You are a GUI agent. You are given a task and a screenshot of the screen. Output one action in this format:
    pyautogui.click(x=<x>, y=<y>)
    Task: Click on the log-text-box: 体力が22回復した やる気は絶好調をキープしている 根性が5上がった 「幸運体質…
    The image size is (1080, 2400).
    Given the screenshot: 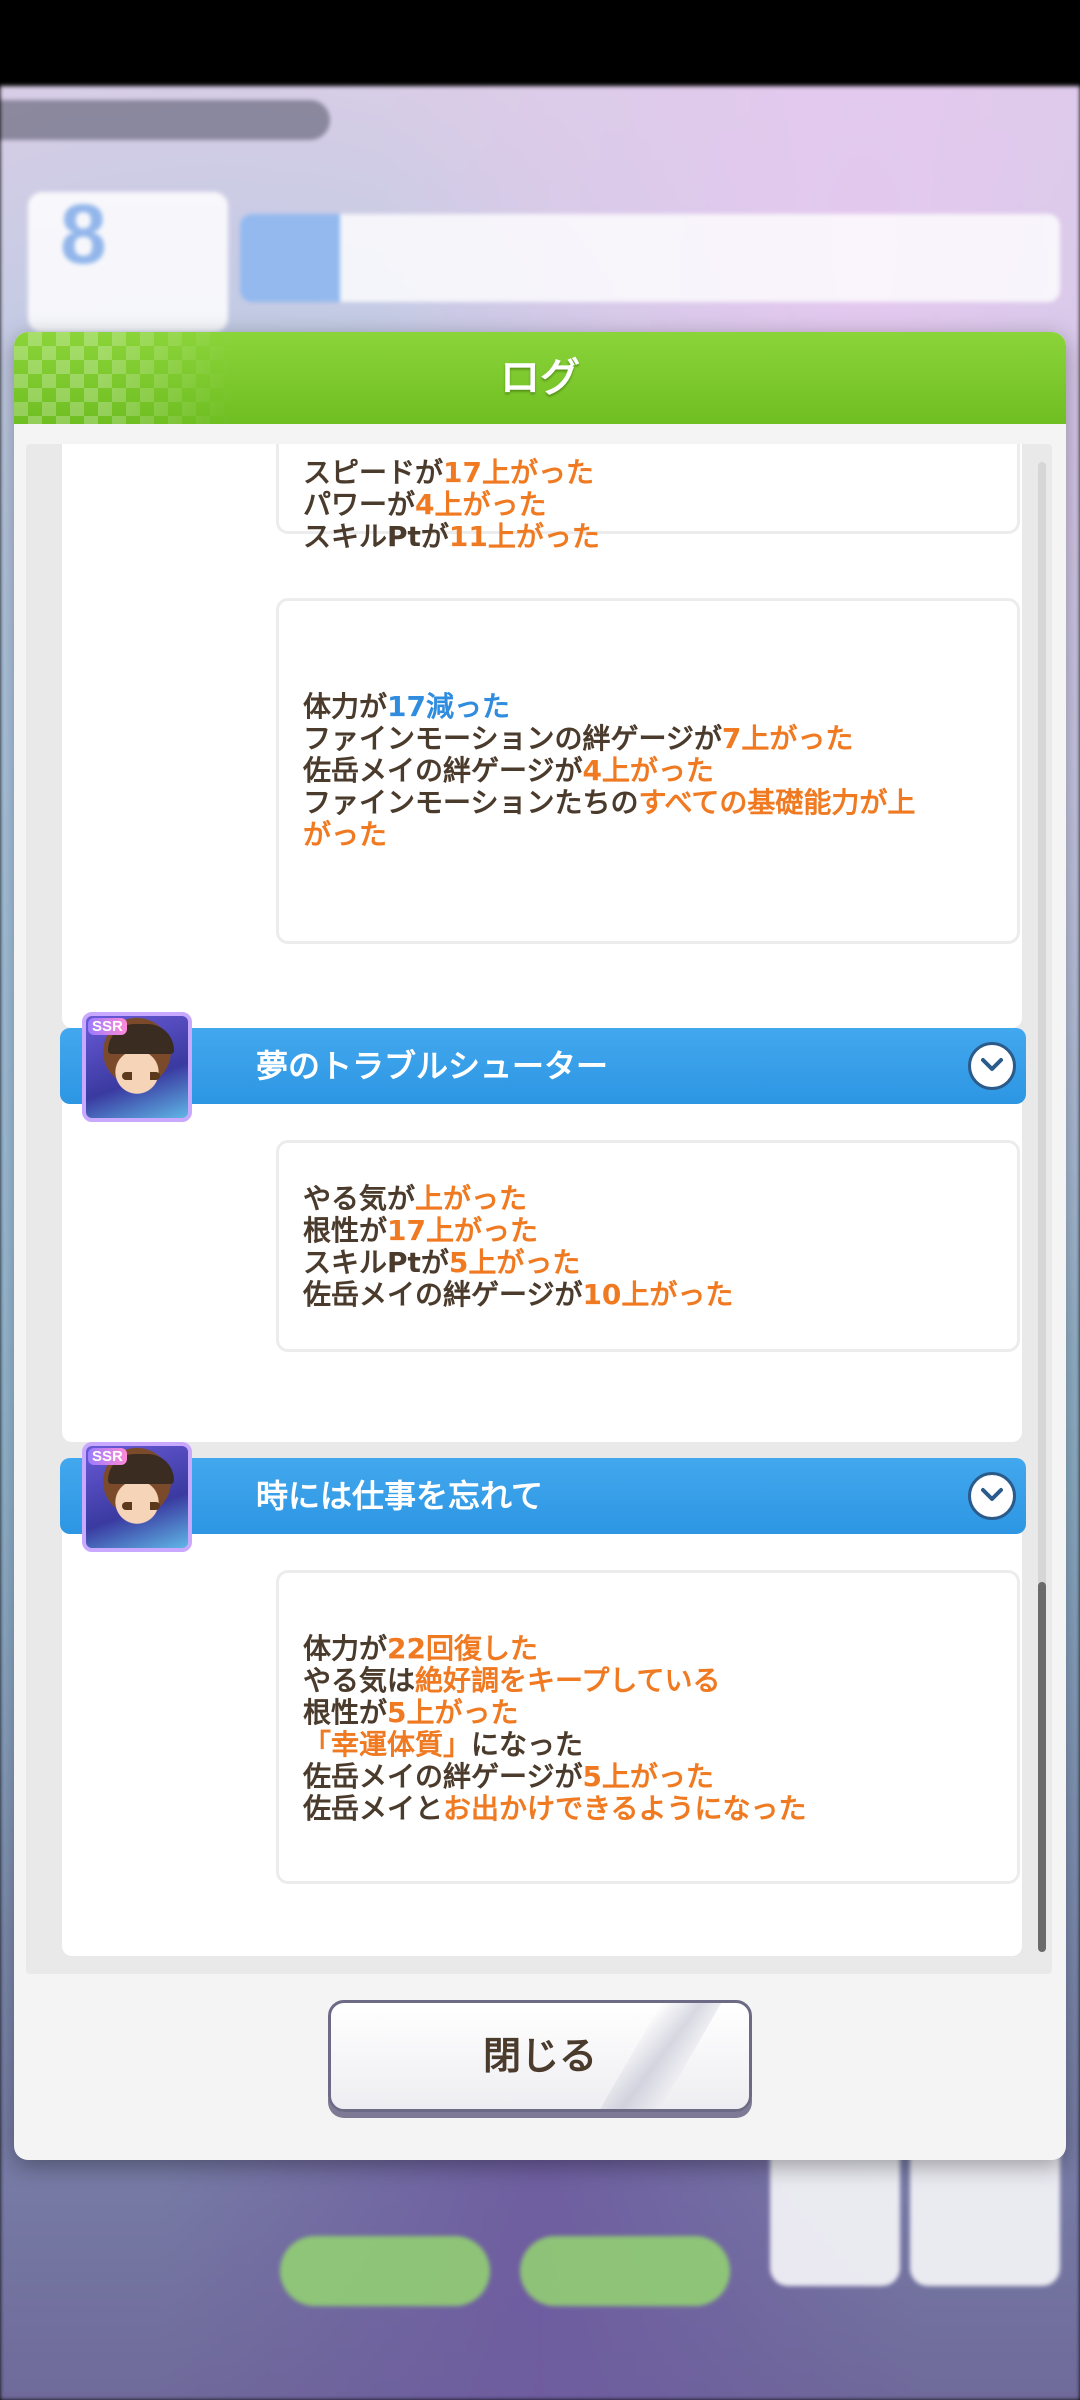 What is the action you would take?
    pyautogui.click(x=648, y=1727)
    